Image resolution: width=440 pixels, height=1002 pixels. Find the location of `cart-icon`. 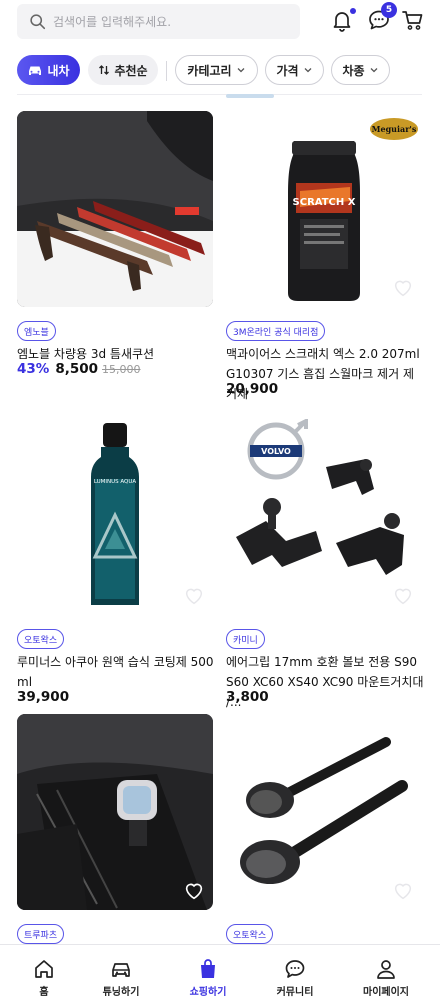

cart-icon is located at coordinates (412, 20).